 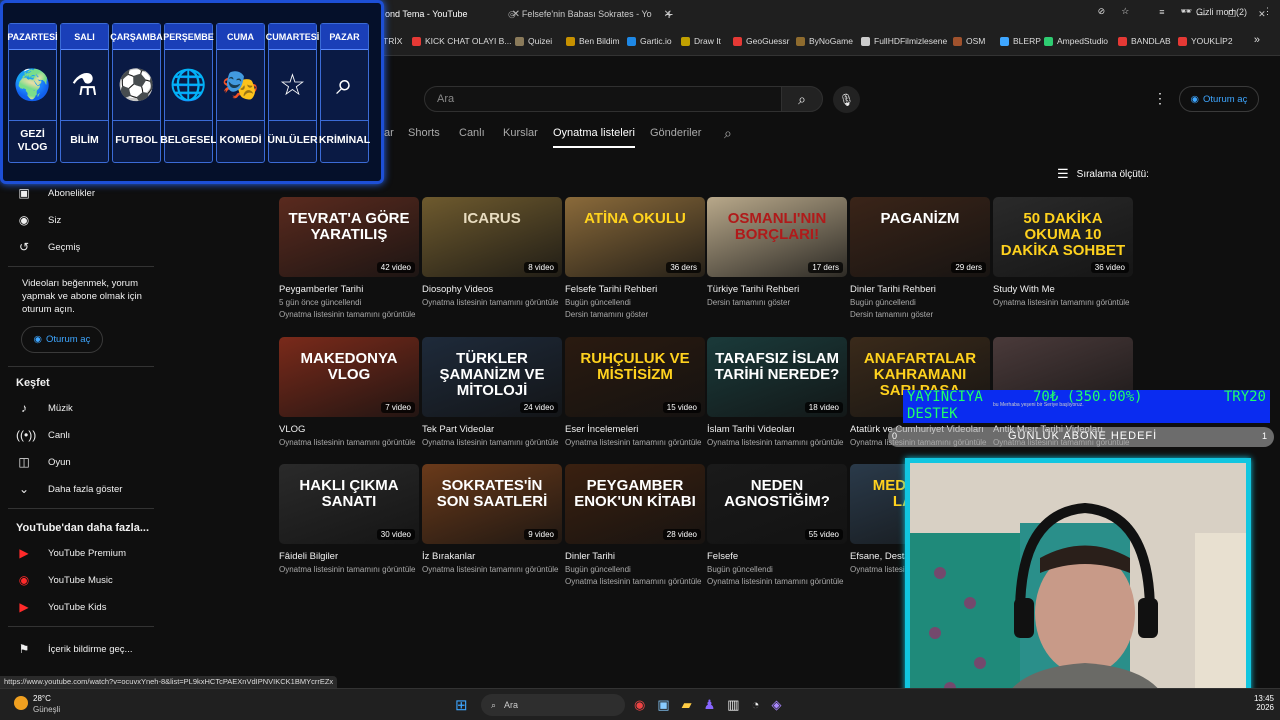 I want to click on playlist-thumbnail: MAKEDONYA VLOG 7 video, so click(x=349, y=377).